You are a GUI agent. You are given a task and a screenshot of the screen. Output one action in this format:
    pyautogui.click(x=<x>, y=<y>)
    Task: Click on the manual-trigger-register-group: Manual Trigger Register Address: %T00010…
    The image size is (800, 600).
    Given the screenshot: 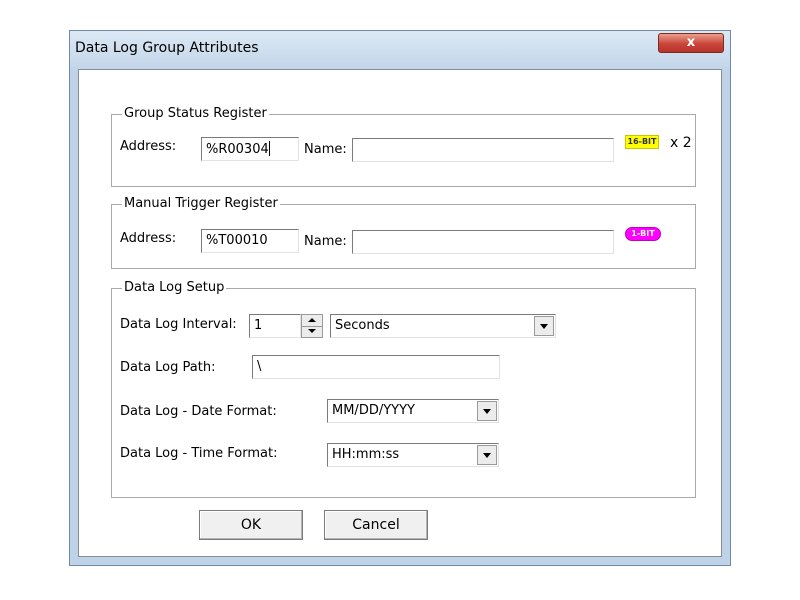 What is the action you would take?
    pyautogui.click(x=403, y=232)
    